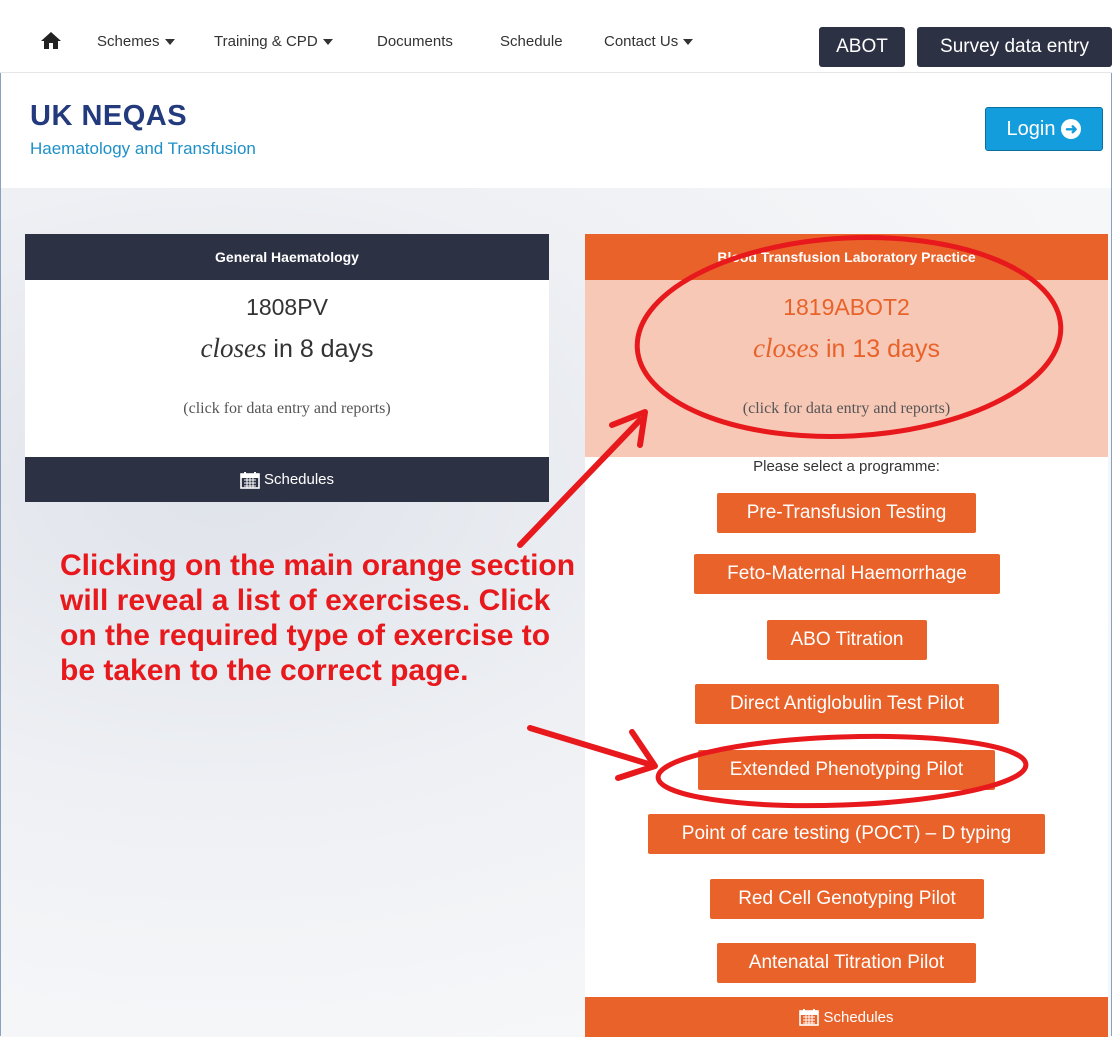  What do you see at coordinates (846, 307) in the screenshot?
I see `exercise-code: 1819ABOT2` at bounding box center [846, 307].